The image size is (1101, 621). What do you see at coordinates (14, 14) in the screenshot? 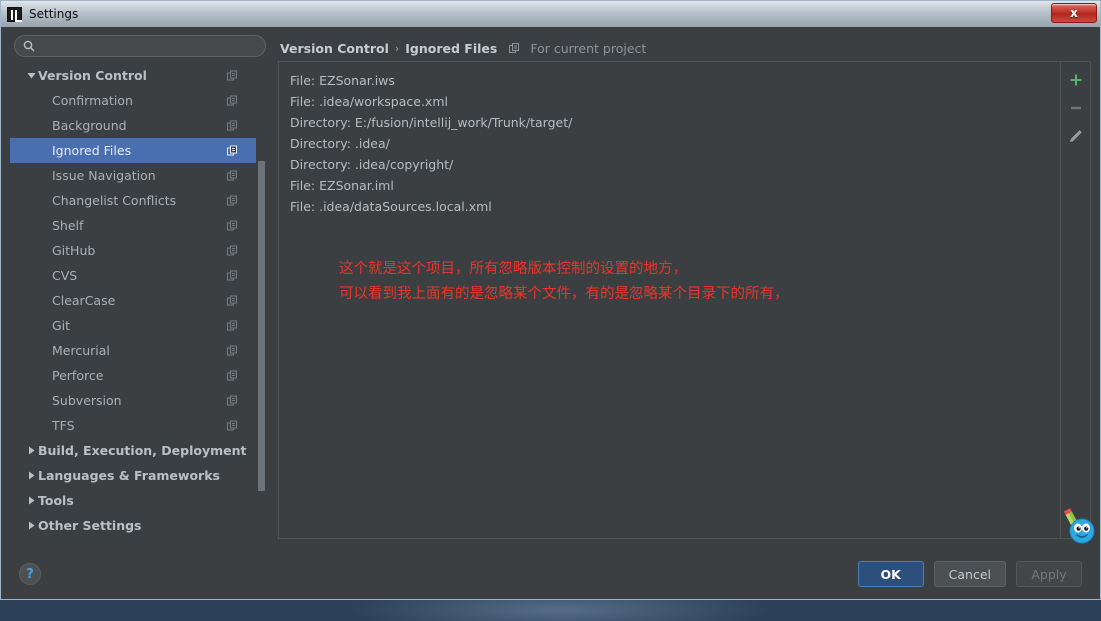
I see `intellij-idea-logo-icon` at bounding box center [14, 14].